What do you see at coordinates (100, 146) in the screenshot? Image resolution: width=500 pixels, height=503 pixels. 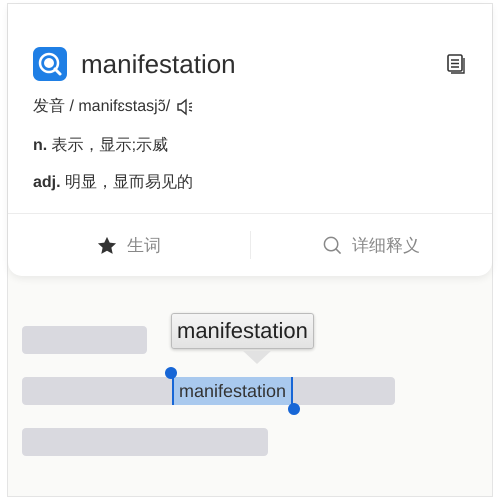 I see `definition: n. 表示，显示;示威` at bounding box center [100, 146].